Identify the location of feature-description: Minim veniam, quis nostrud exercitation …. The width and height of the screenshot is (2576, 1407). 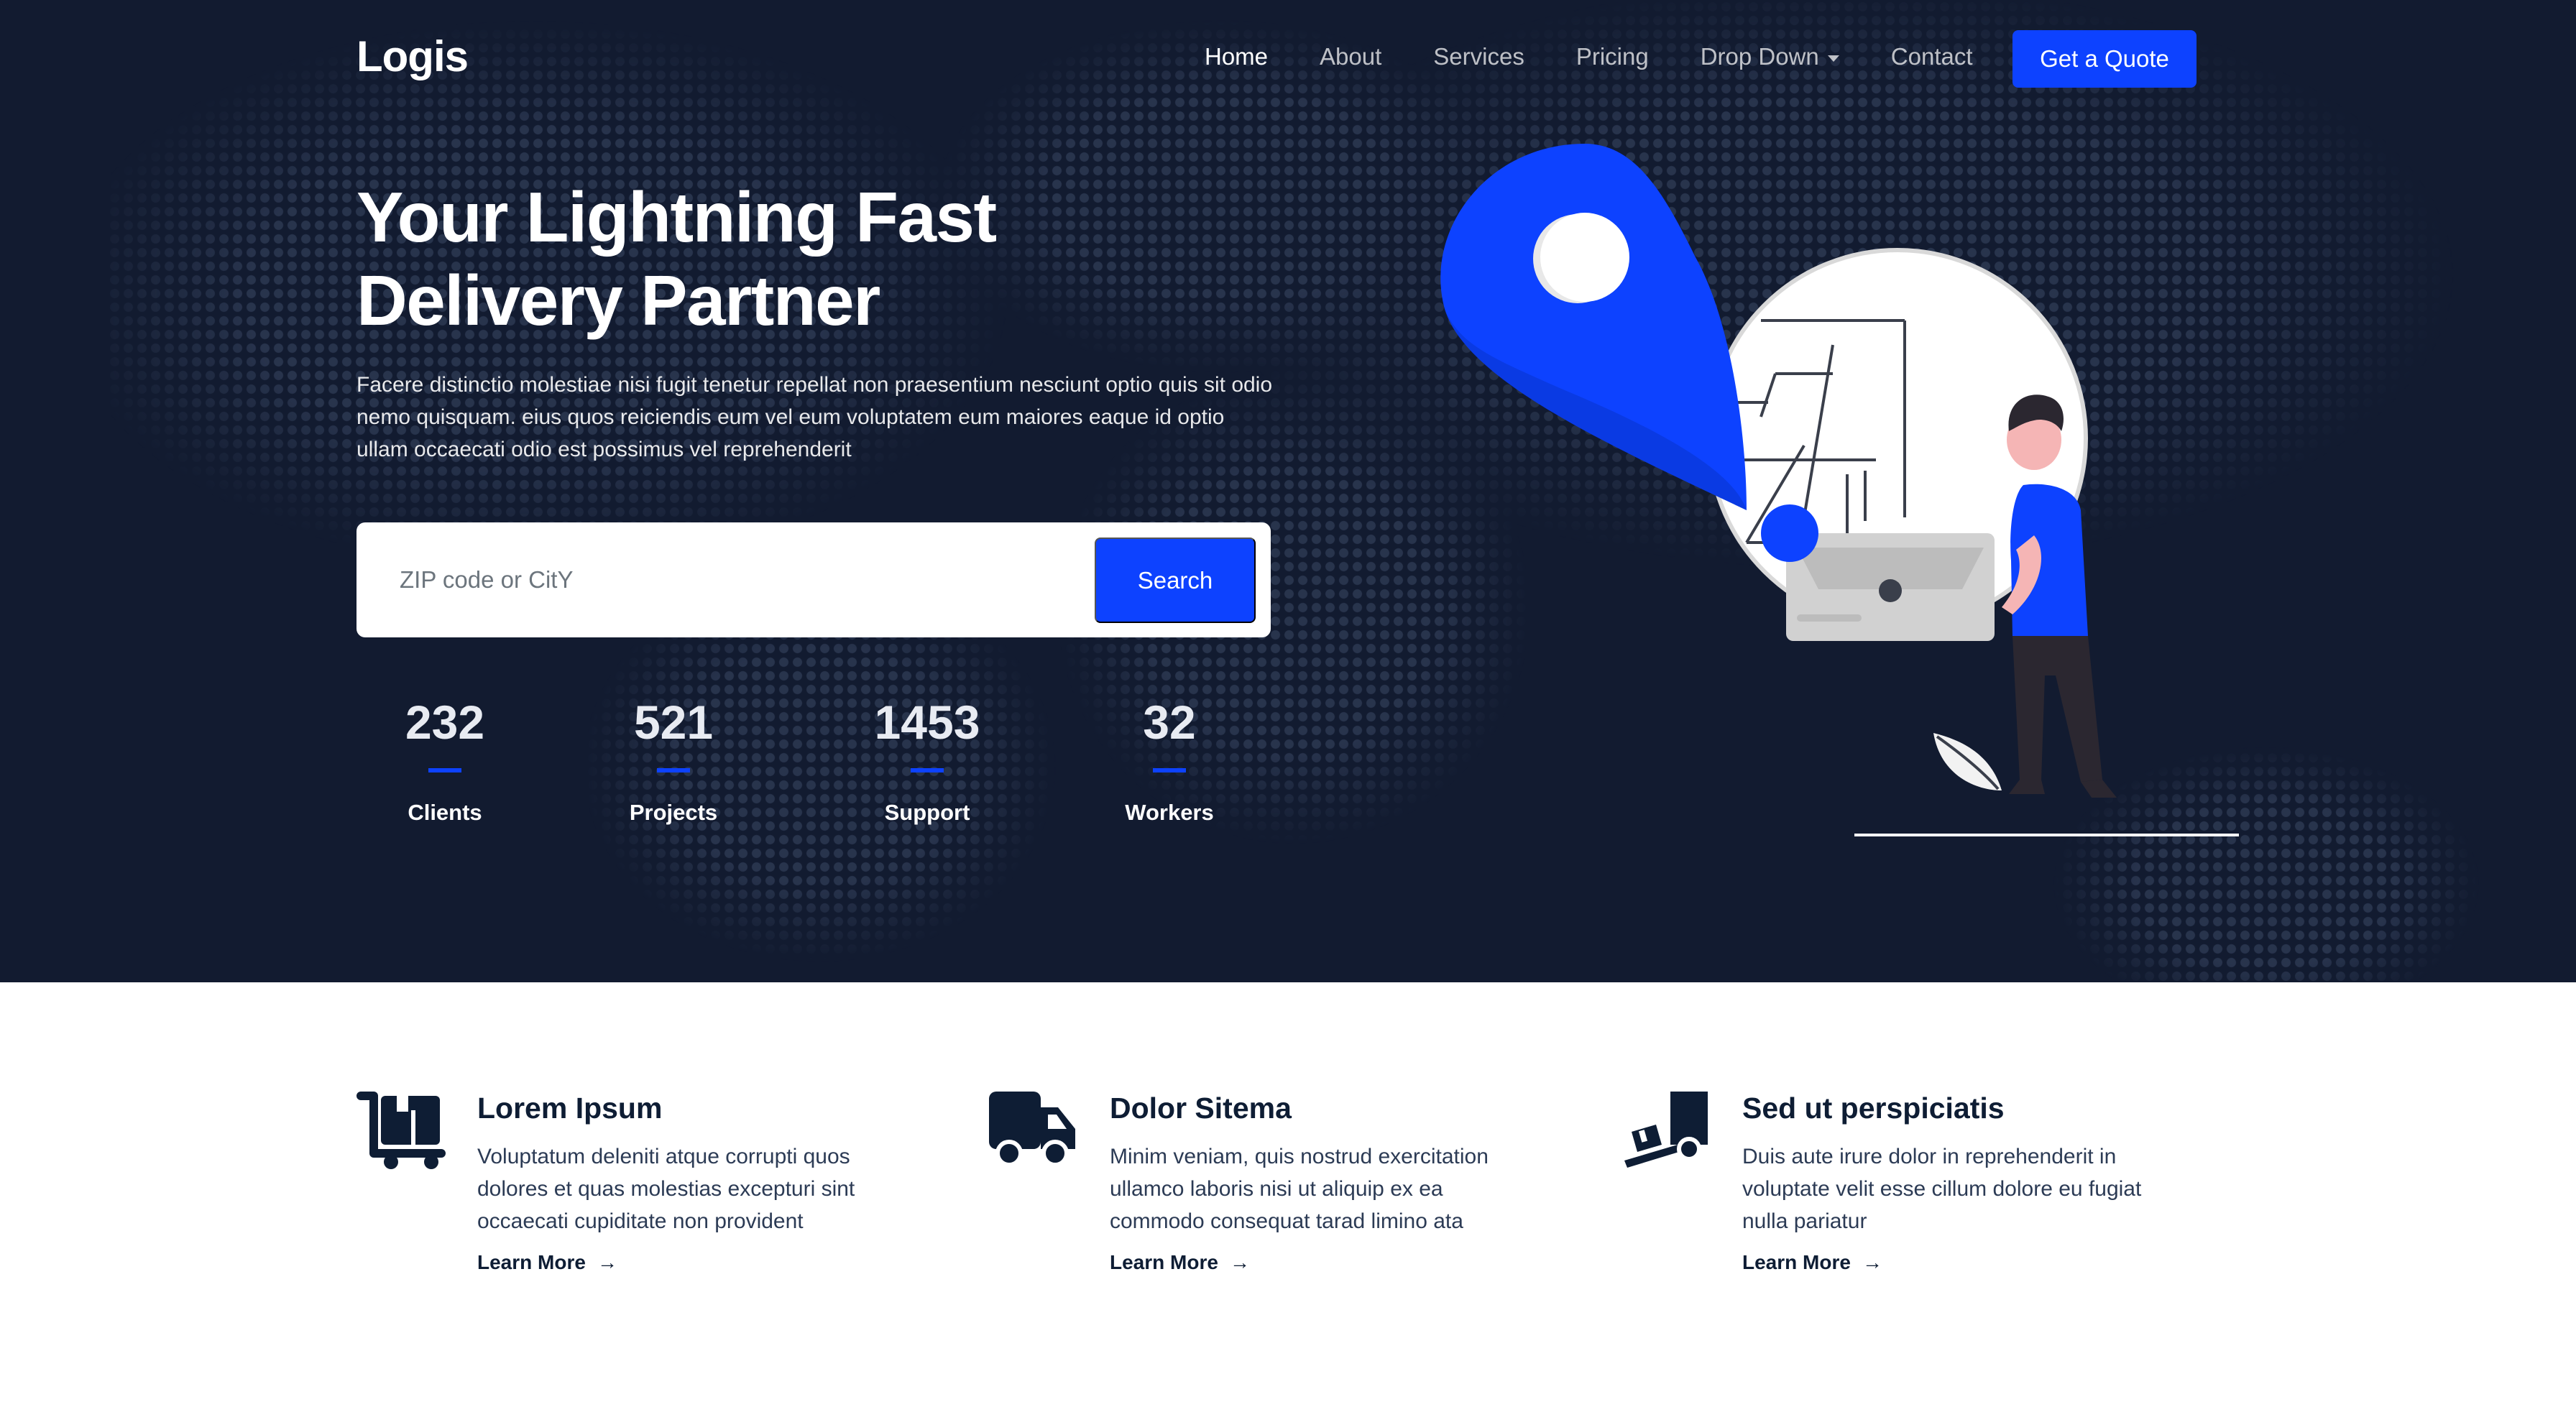
(1299, 1189).